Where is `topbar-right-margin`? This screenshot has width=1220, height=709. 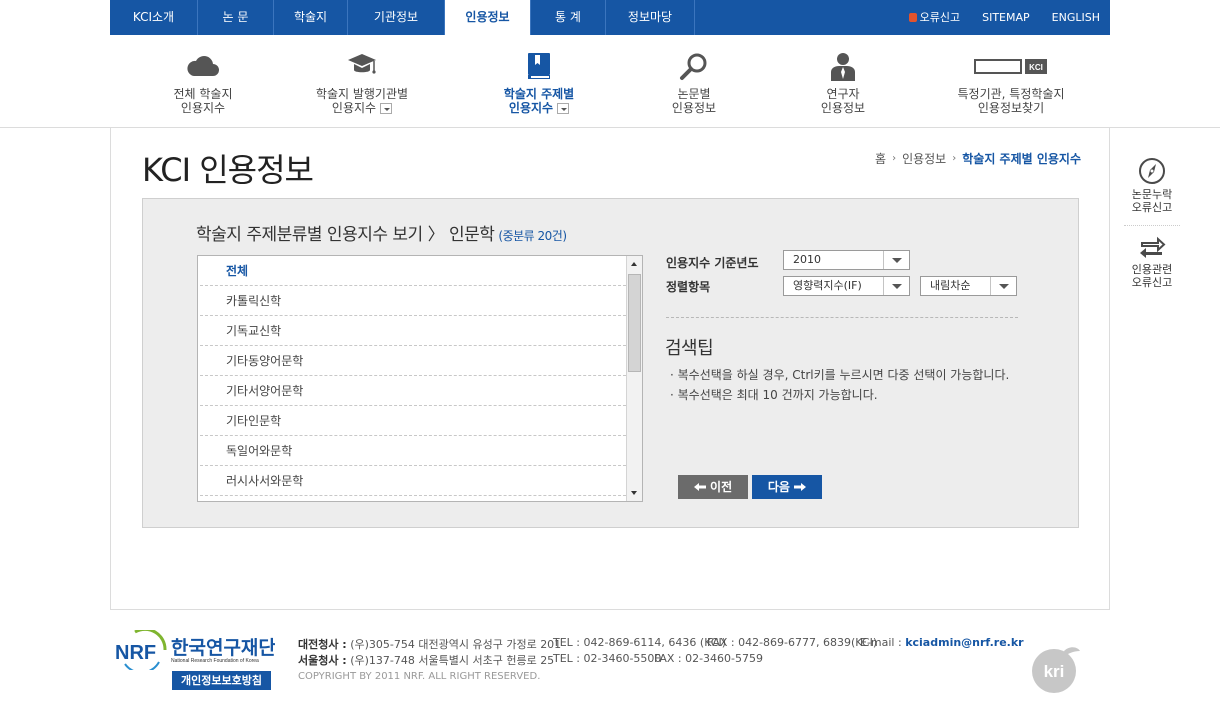 topbar-right-margin is located at coordinates (1165, 17).